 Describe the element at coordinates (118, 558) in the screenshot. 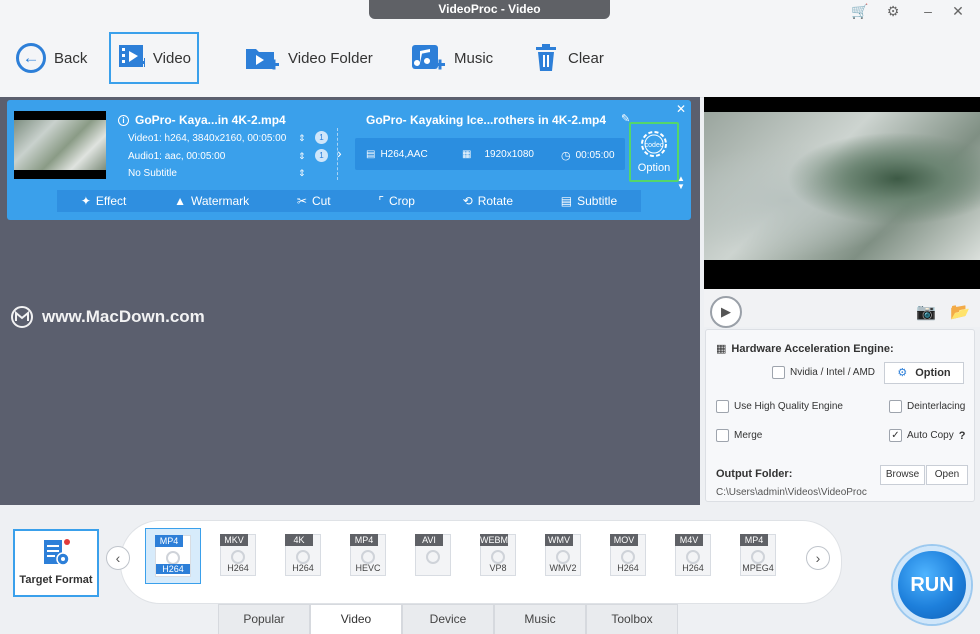

I see `prev-formats-button: ‹` at that location.